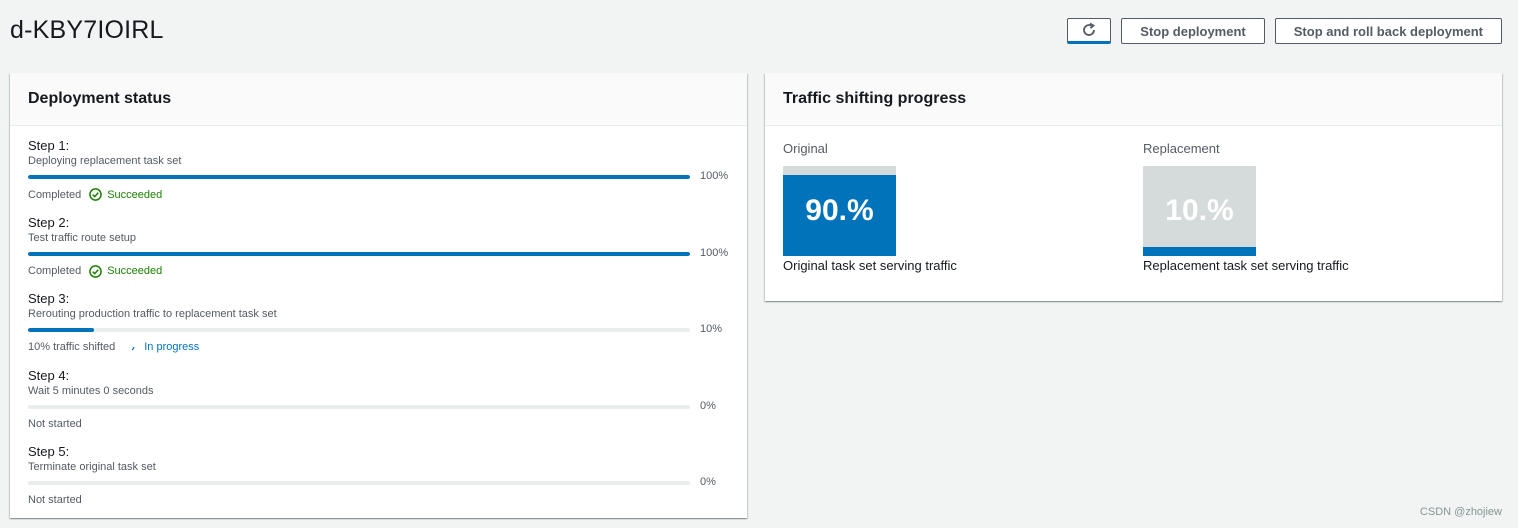 The height and width of the screenshot is (528, 1518). What do you see at coordinates (82, 237) in the screenshot?
I see `step-description: Test traffic route setup` at bounding box center [82, 237].